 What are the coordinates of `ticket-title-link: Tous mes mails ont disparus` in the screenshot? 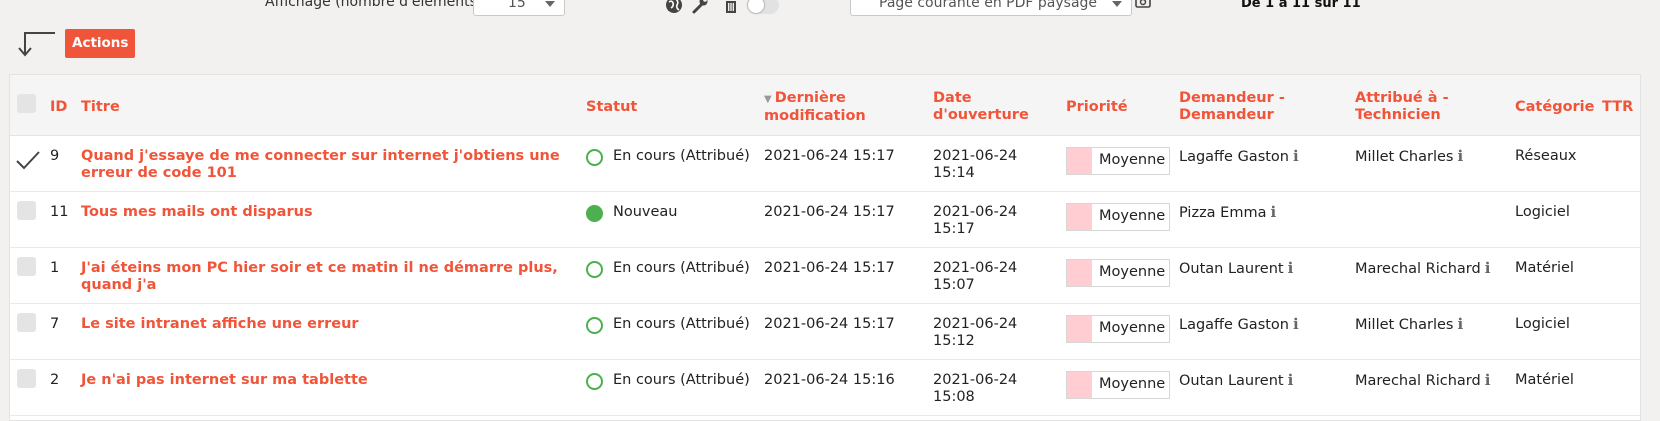 It's located at (197, 212).